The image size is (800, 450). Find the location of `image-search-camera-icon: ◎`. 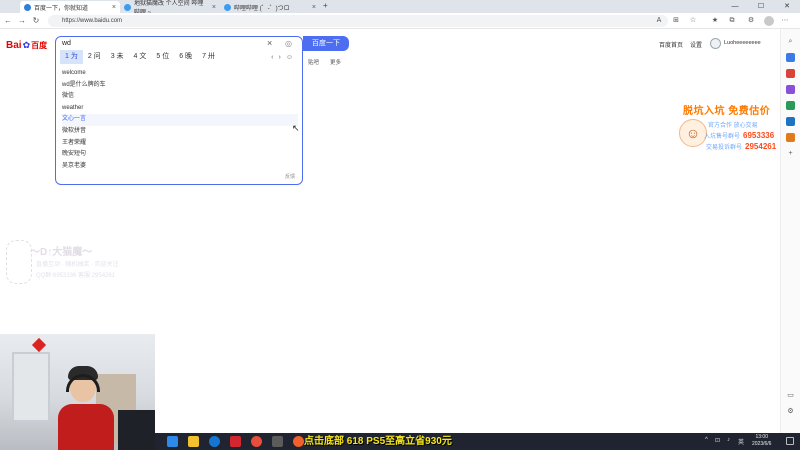

image-search-camera-icon: ◎ is located at coordinates (288, 43).